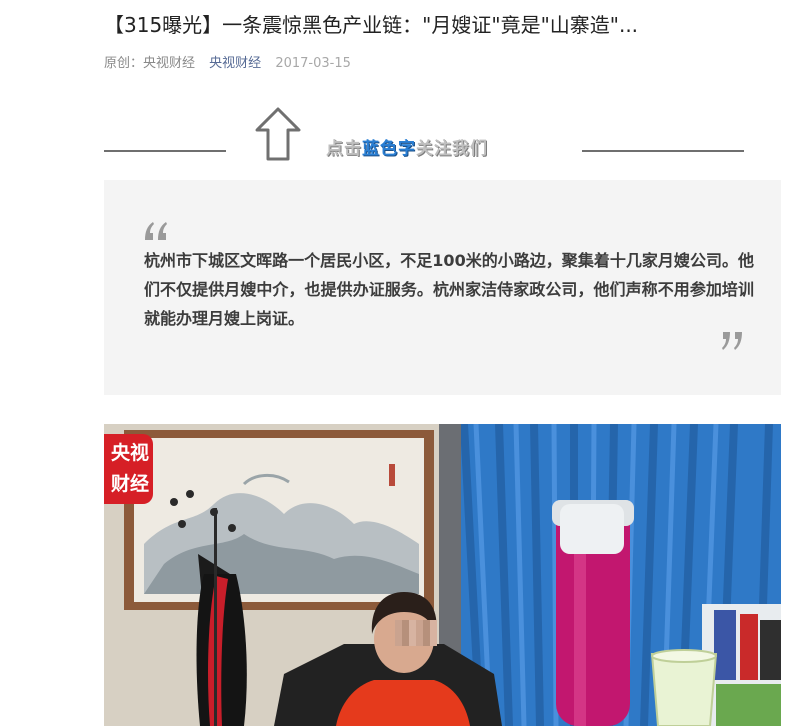 Image resolution: width=809 pixels, height=726 pixels. I want to click on face-mosaic, so click(416, 633).